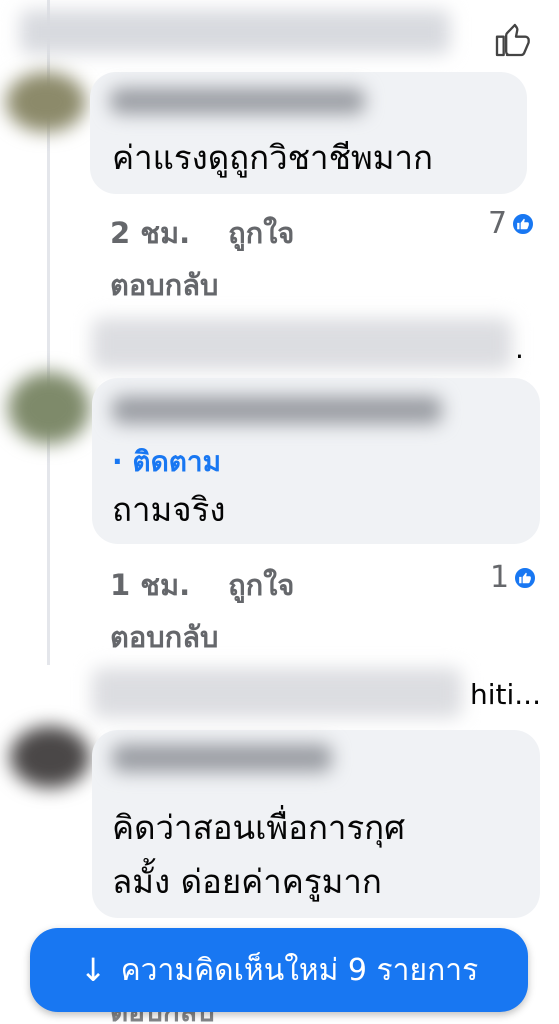 Image resolution: width=559 pixels, height=1024 pixels. What do you see at coordinates (519, 348) in the screenshot?
I see `header-overflow: .` at bounding box center [519, 348].